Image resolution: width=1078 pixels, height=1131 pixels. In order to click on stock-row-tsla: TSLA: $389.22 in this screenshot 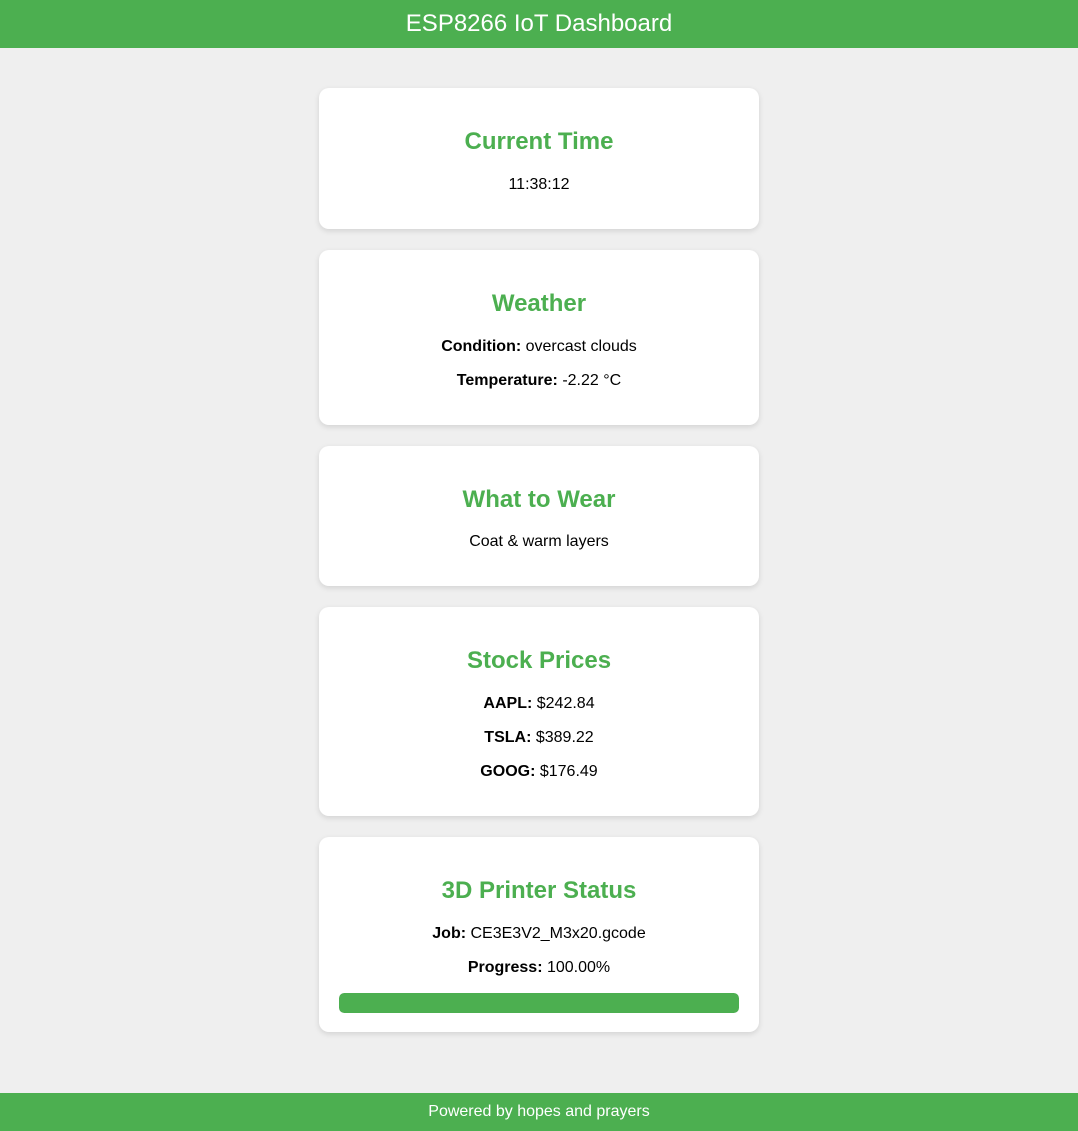, I will do `click(539, 738)`.